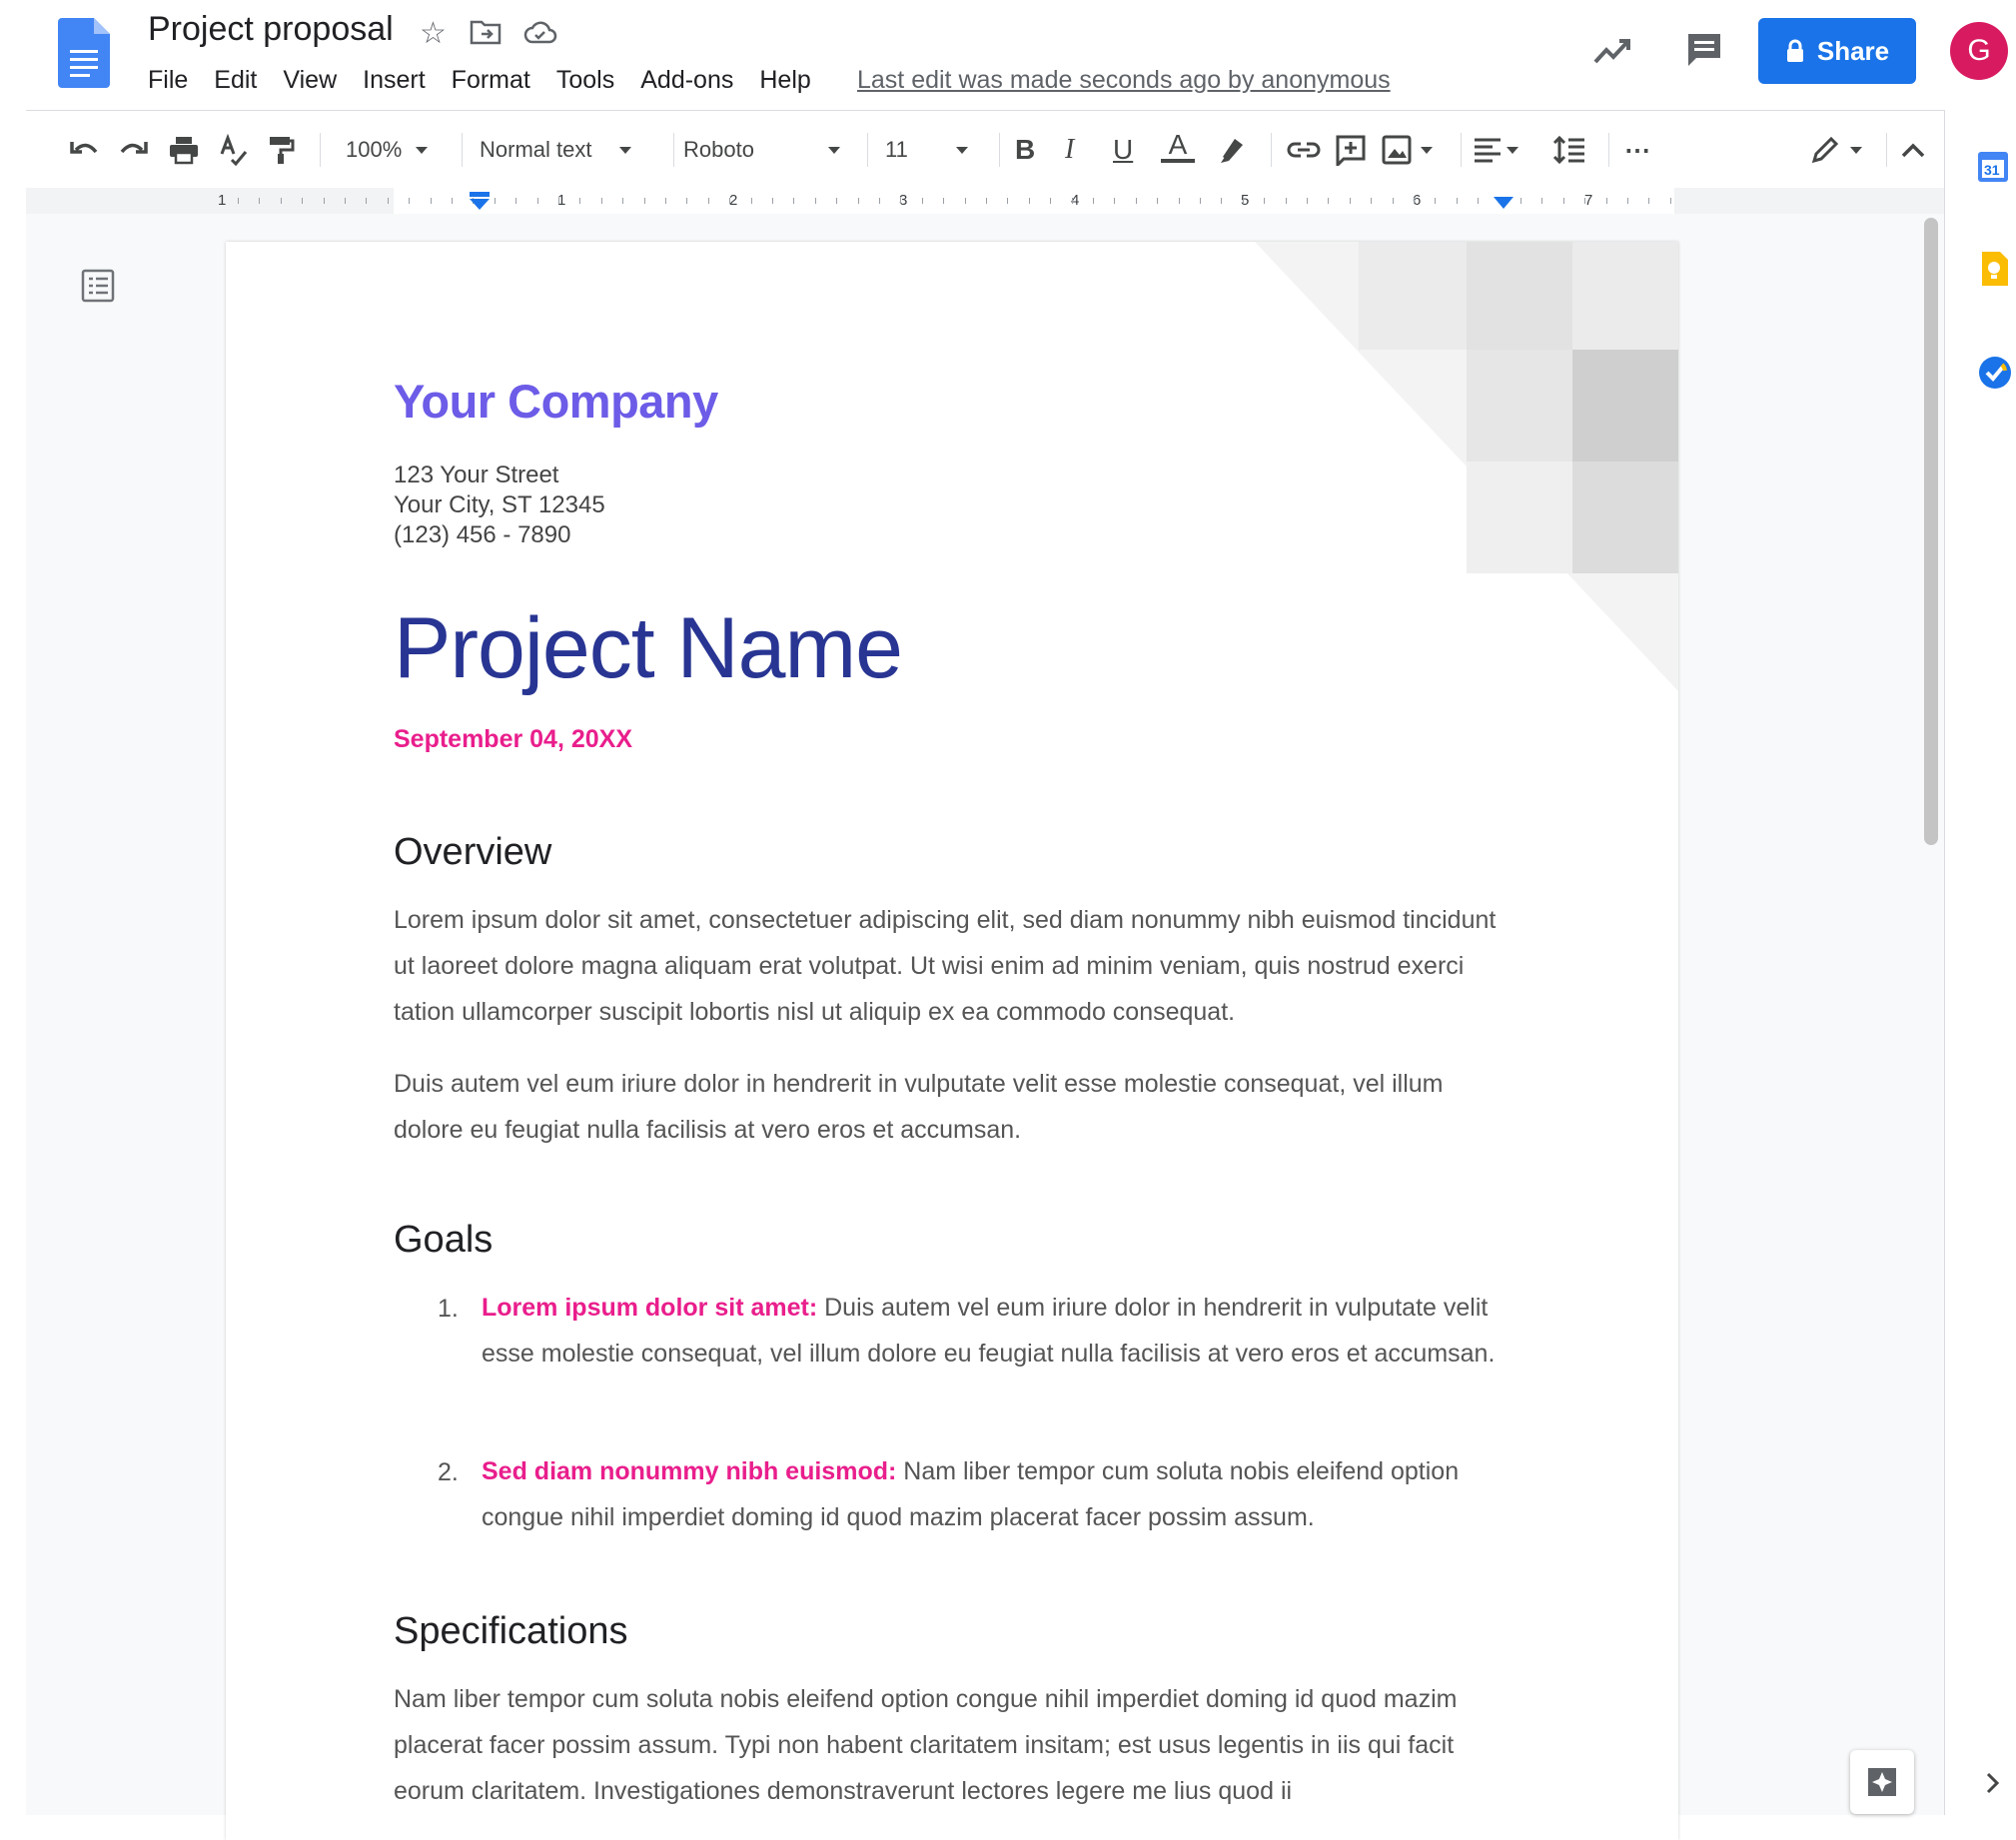 The height and width of the screenshot is (1840, 2016). I want to click on ruler-page-area, so click(1034, 201).